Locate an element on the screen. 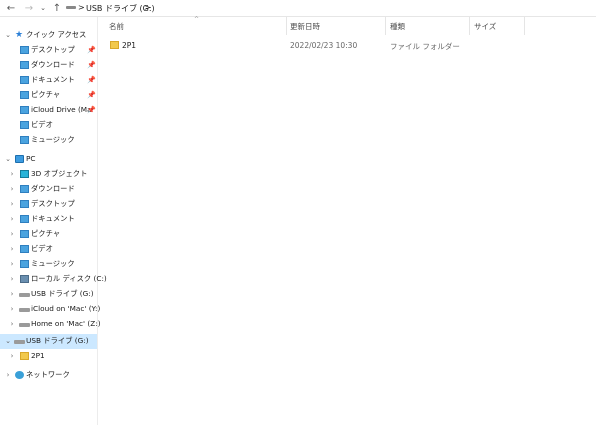  nav-pc-music: › ミュージック is located at coordinates (48, 264).